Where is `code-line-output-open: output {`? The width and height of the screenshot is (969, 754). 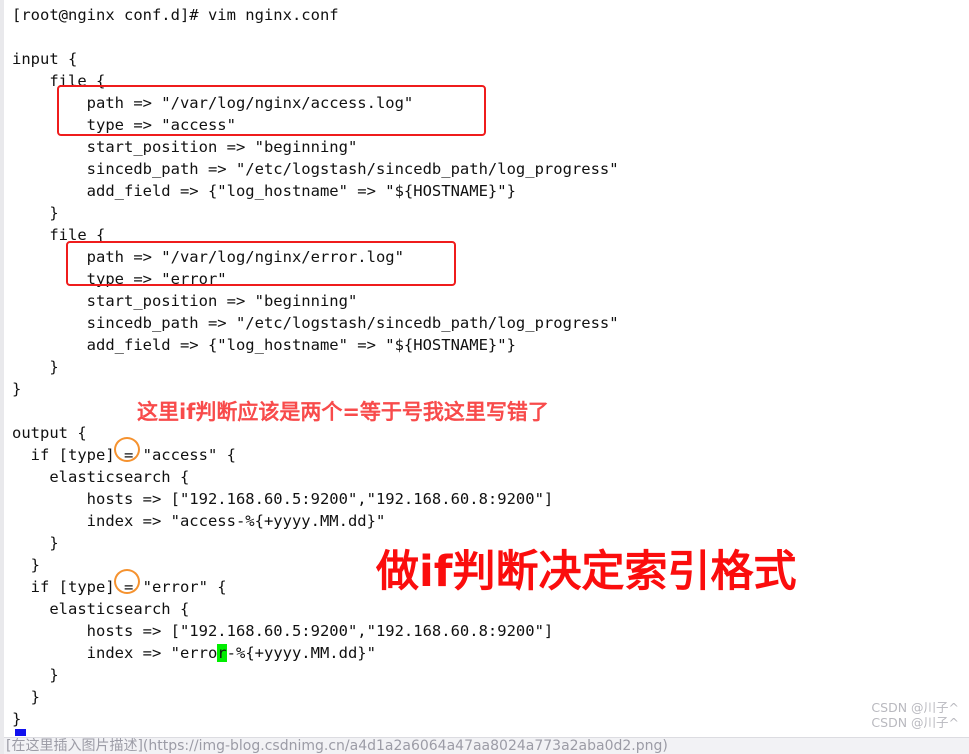 code-line-output-open: output { is located at coordinates (49, 433).